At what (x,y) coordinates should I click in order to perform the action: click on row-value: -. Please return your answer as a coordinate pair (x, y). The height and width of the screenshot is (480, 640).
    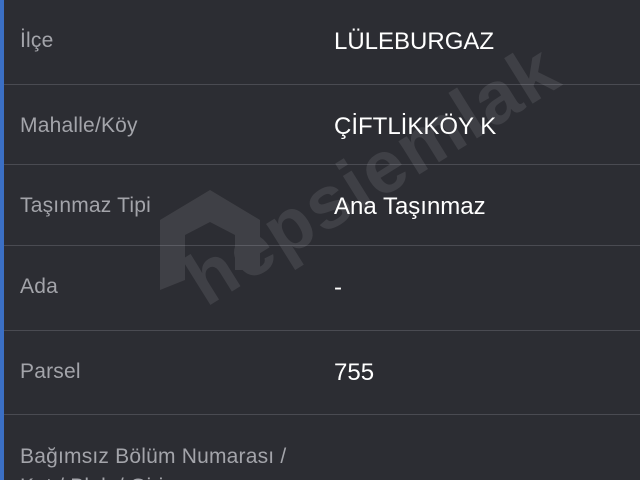
    Looking at the image, I should click on (338, 287).